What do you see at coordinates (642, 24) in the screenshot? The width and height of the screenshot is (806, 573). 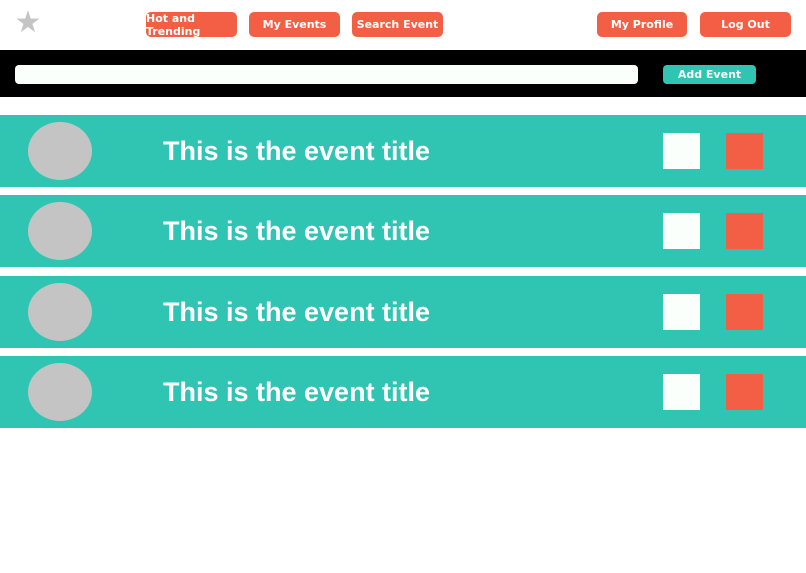 I see `my-profile-button: My Profile` at bounding box center [642, 24].